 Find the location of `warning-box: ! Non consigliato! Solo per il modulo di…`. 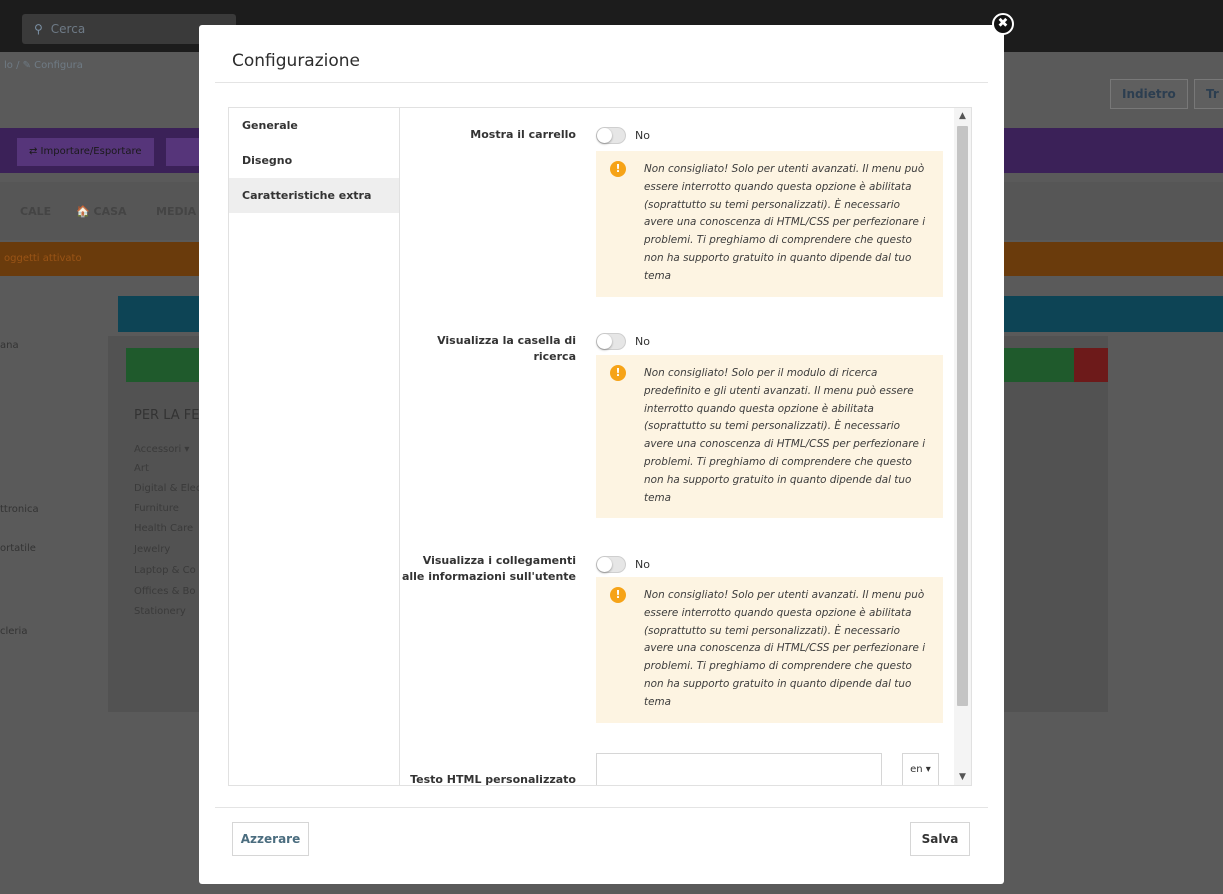

warning-box: ! Non consigliato! Solo per il modulo di… is located at coordinates (769, 436).